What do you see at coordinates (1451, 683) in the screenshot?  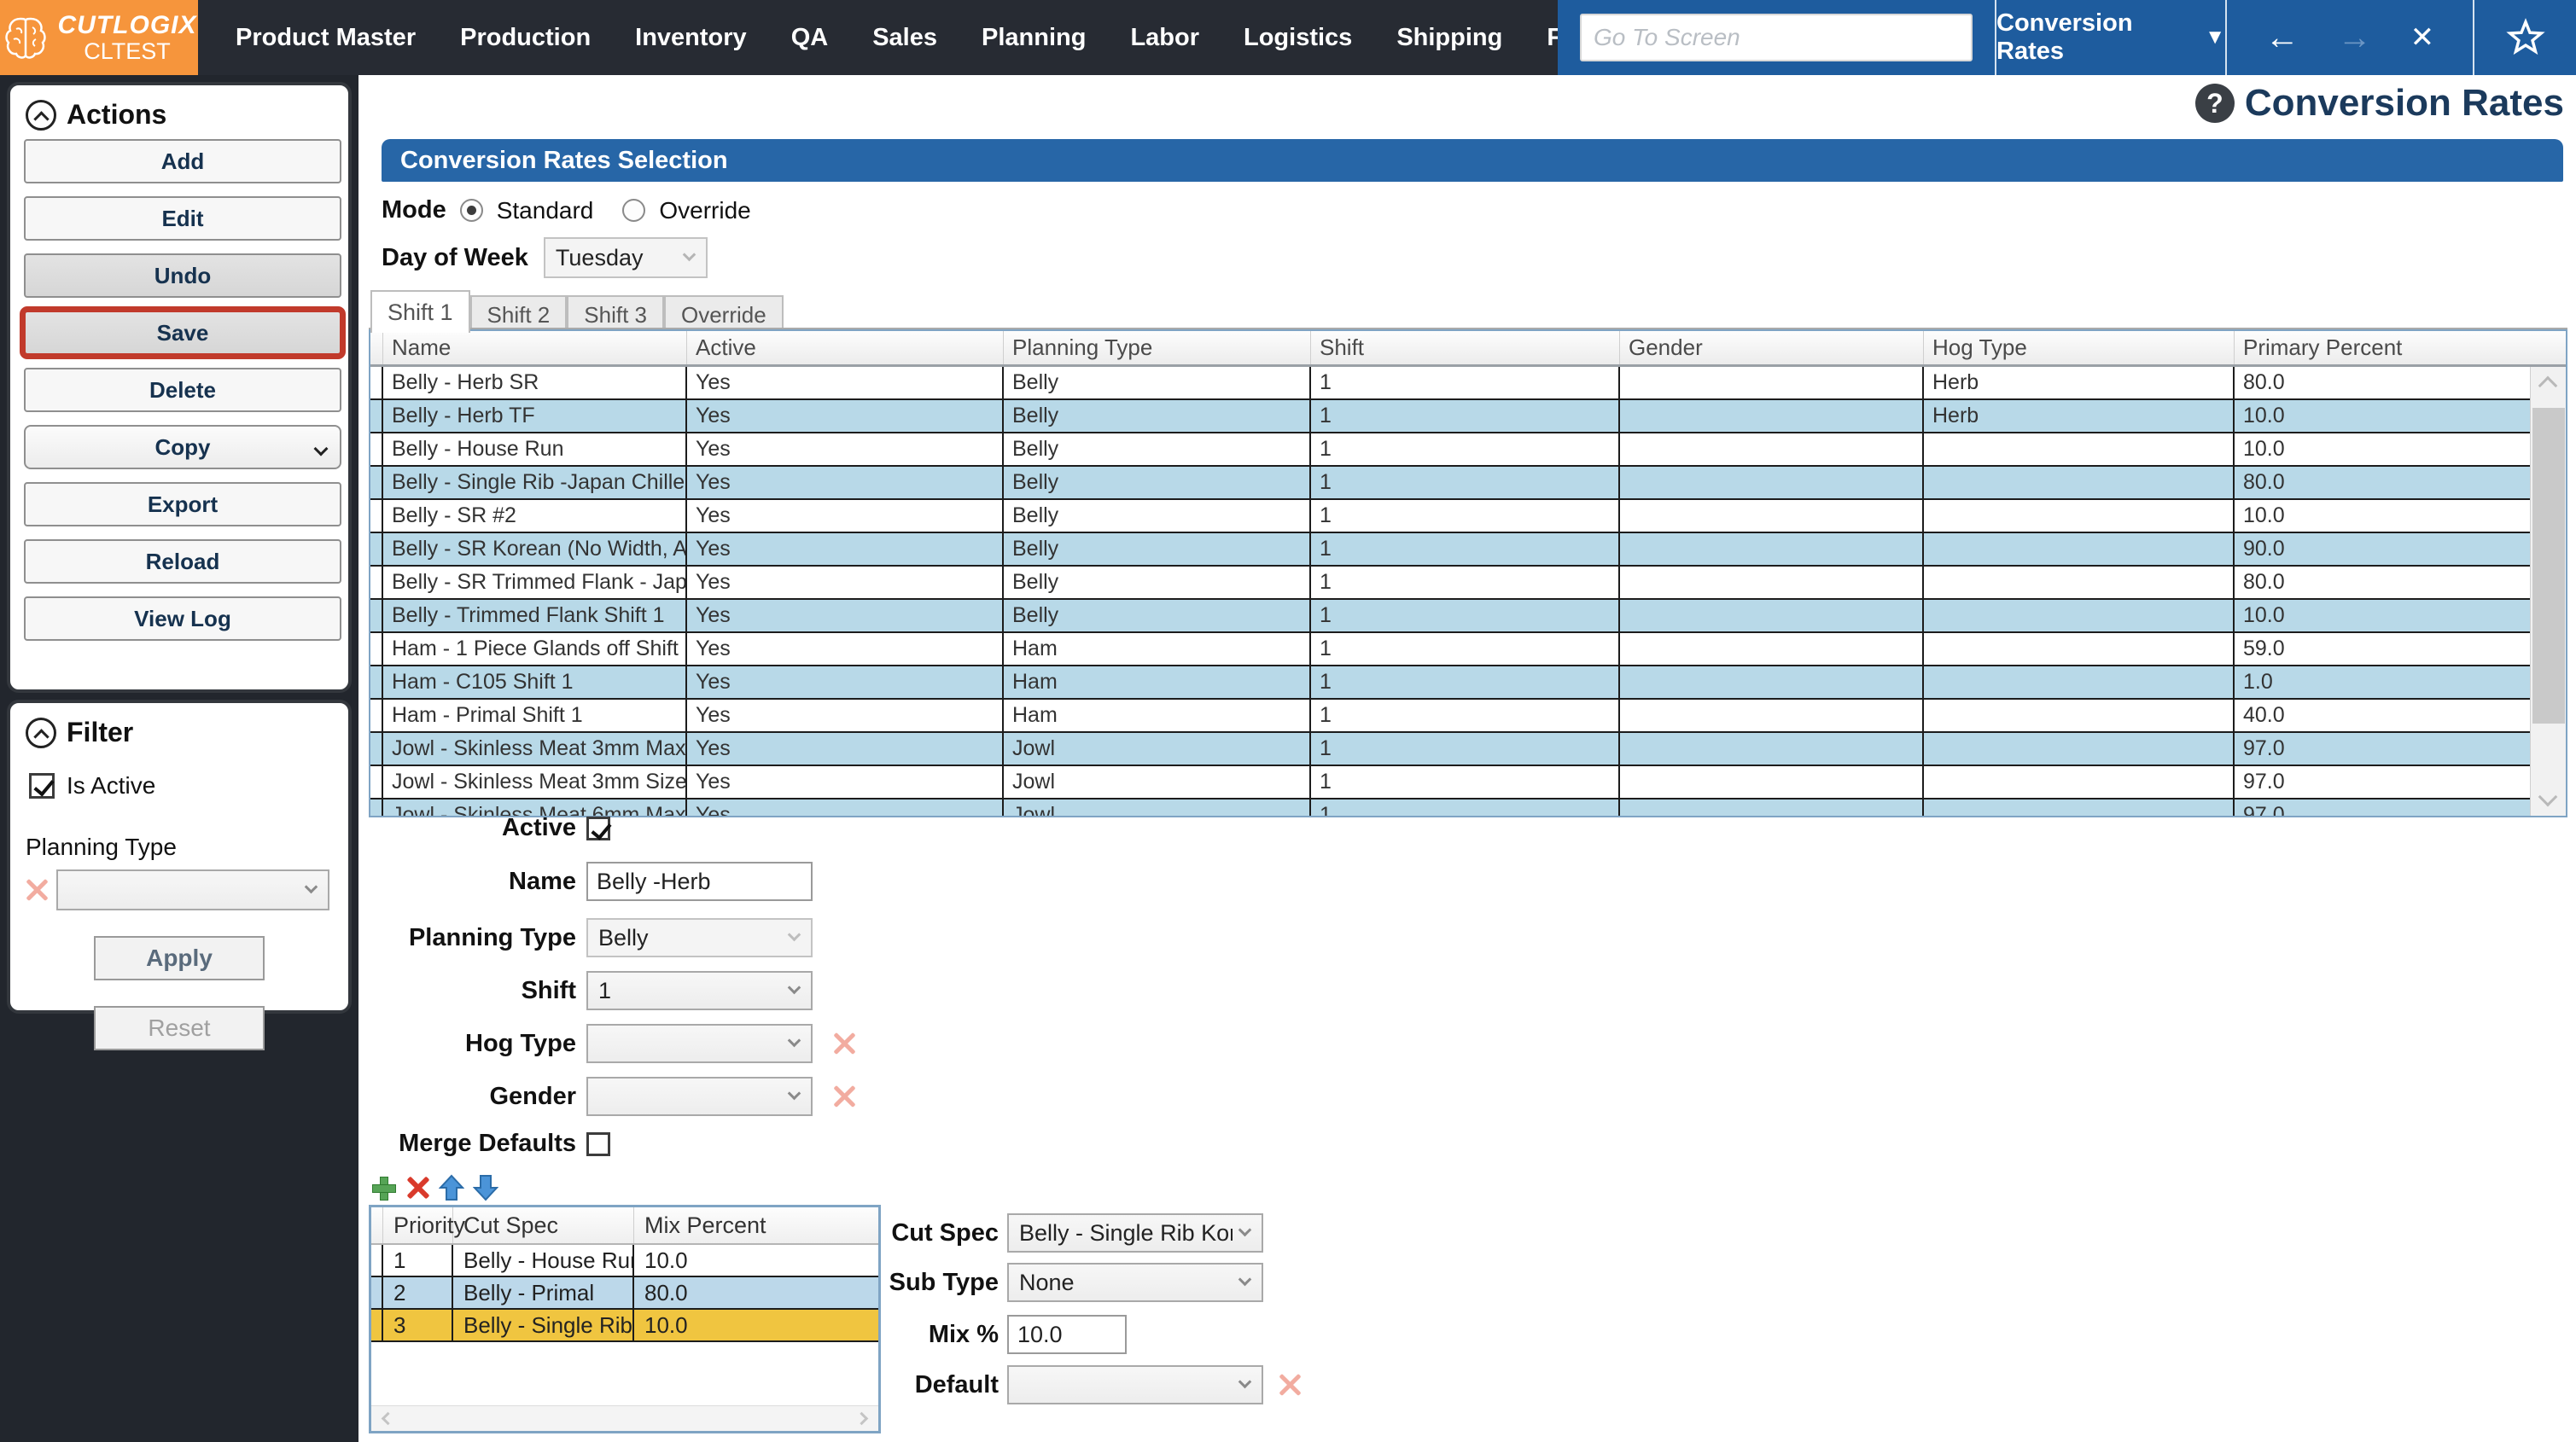 I see `table-row: Ham - C105 Shift 1 Yes Ham 1 1.0` at bounding box center [1451, 683].